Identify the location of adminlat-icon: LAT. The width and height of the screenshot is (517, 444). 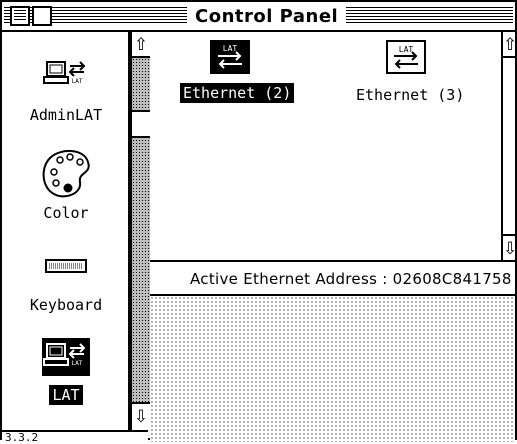
(64, 73).